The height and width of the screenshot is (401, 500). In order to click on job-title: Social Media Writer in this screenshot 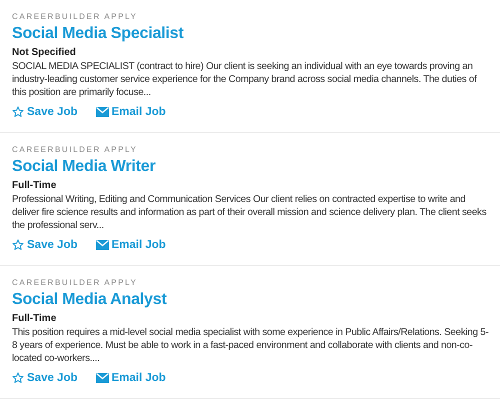, I will do `click(252, 167)`.